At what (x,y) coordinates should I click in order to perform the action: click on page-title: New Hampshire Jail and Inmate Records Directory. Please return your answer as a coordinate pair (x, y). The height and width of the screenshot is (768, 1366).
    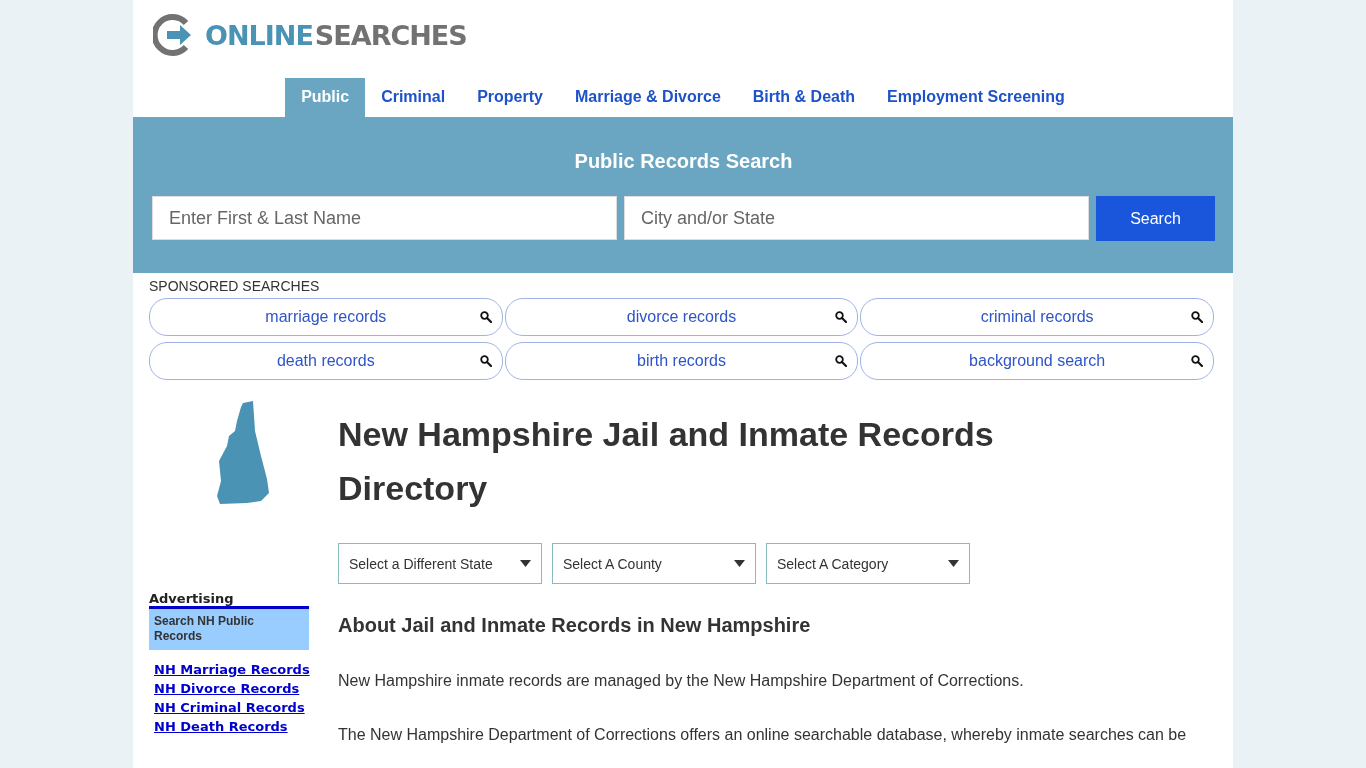
    Looking at the image, I should click on (666, 461).